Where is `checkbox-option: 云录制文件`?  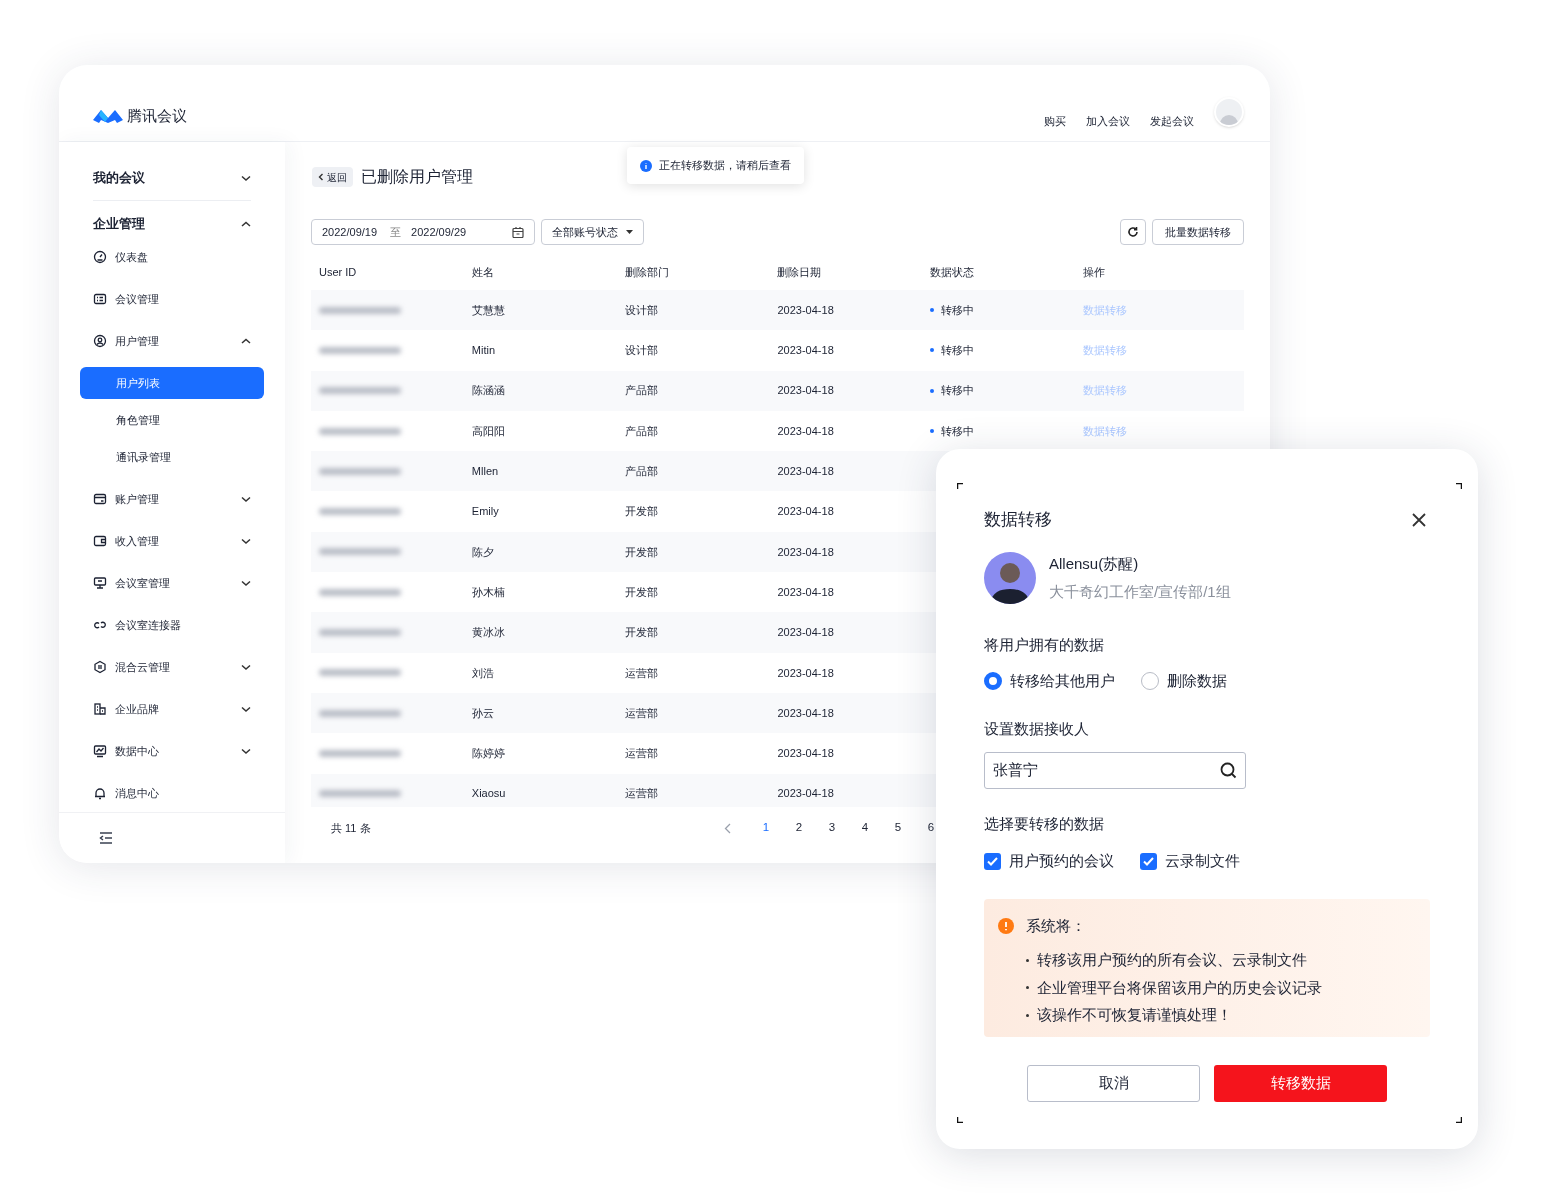 checkbox-option: 云录制文件 is located at coordinates (1190, 861).